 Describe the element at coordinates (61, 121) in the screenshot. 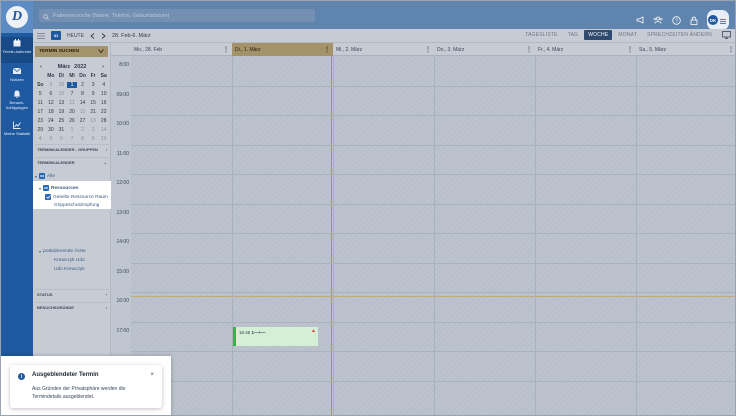

I see `mini-calendar-day: 25` at that location.